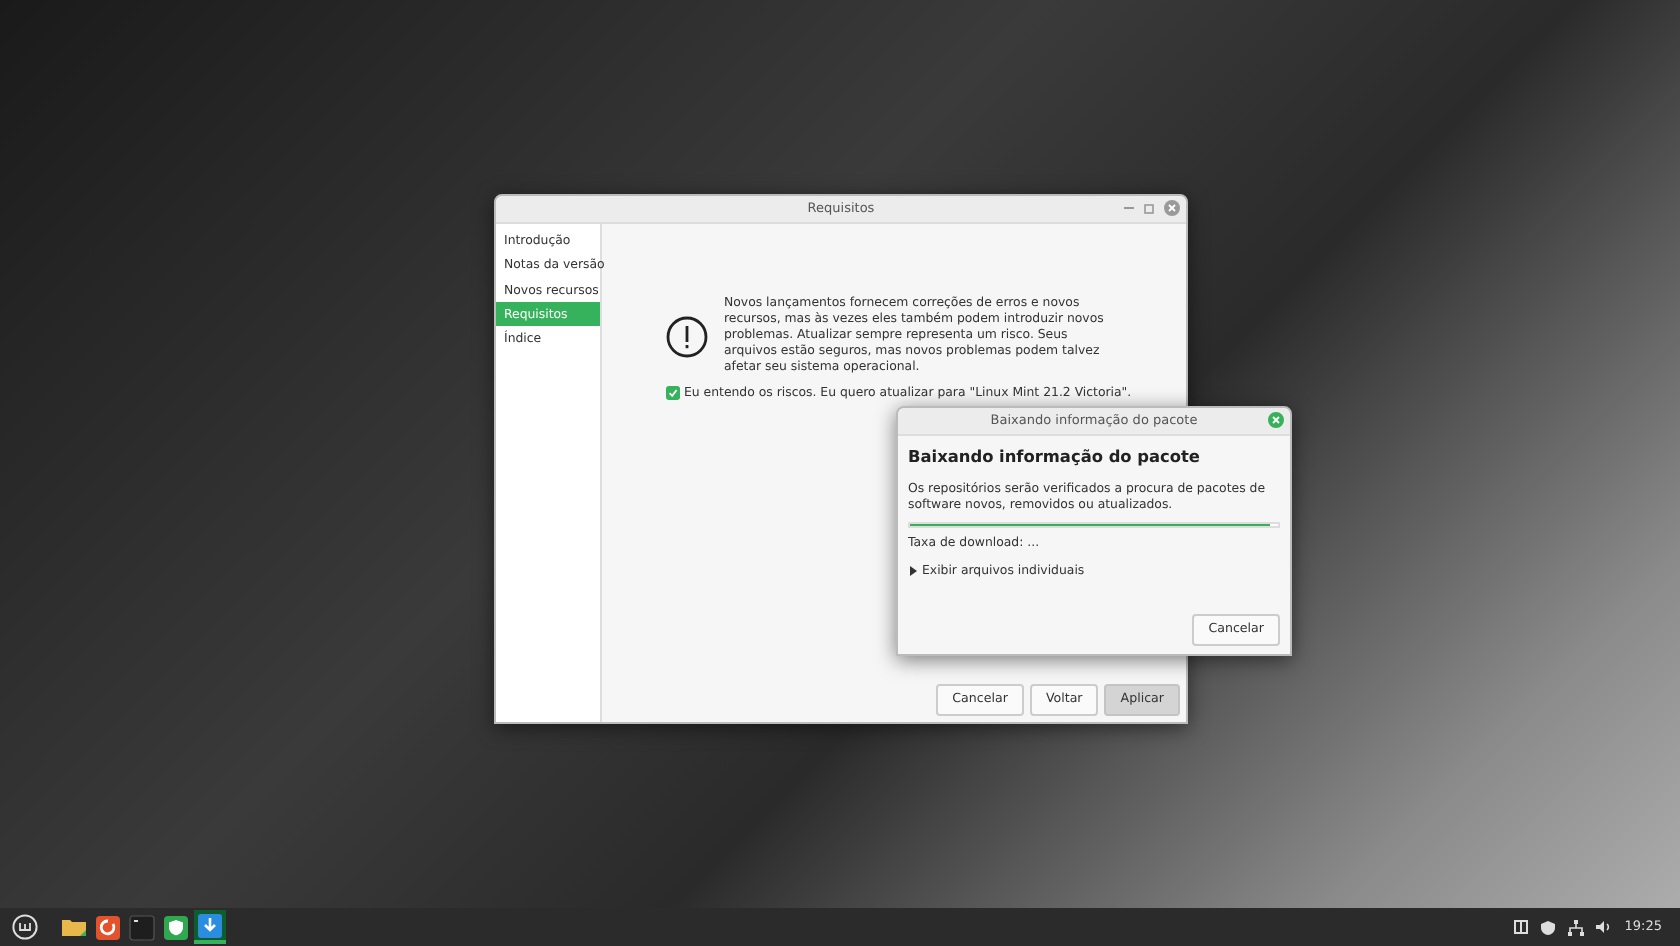 This screenshot has width=1680, height=946. What do you see at coordinates (913, 570) in the screenshot?
I see `expander-arrow-icon` at bounding box center [913, 570].